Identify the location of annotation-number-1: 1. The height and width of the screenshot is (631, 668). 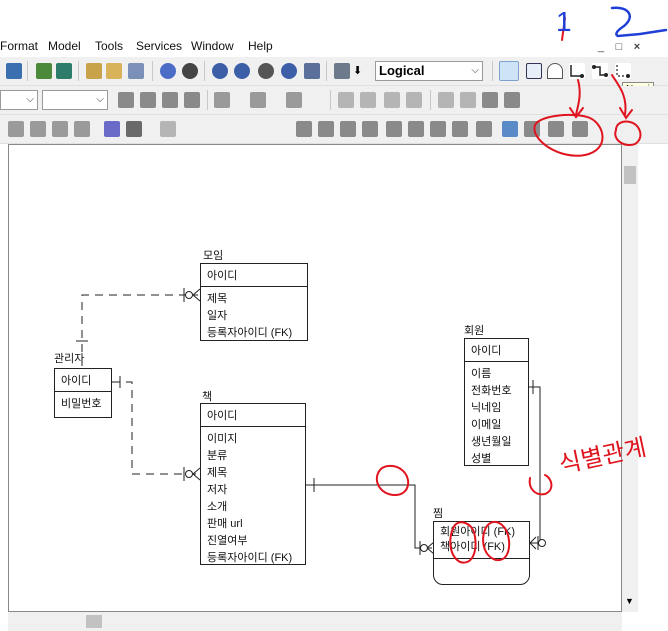
(564, 21).